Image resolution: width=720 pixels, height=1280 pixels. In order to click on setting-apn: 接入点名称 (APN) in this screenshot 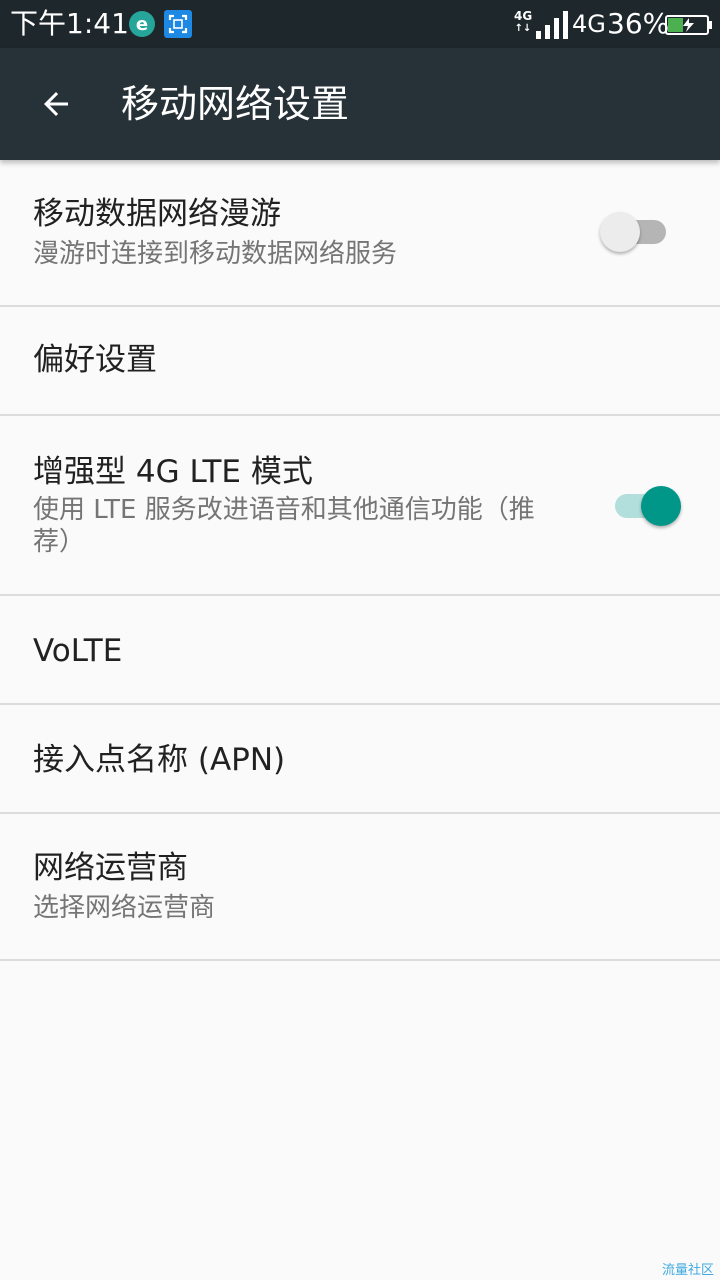, I will do `click(360, 759)`.